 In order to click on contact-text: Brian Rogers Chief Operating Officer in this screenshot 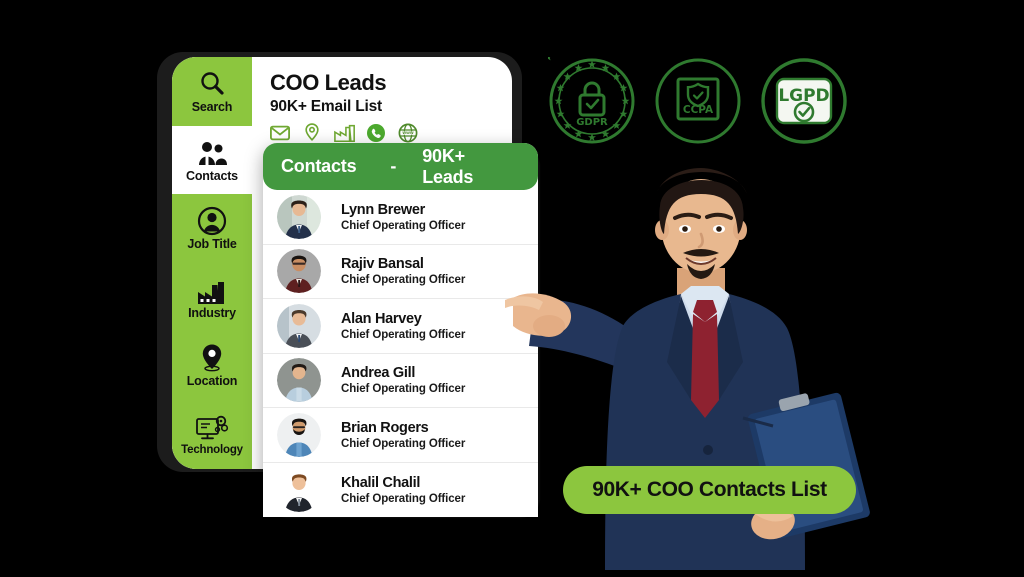, I will do `click(403, 435)`.